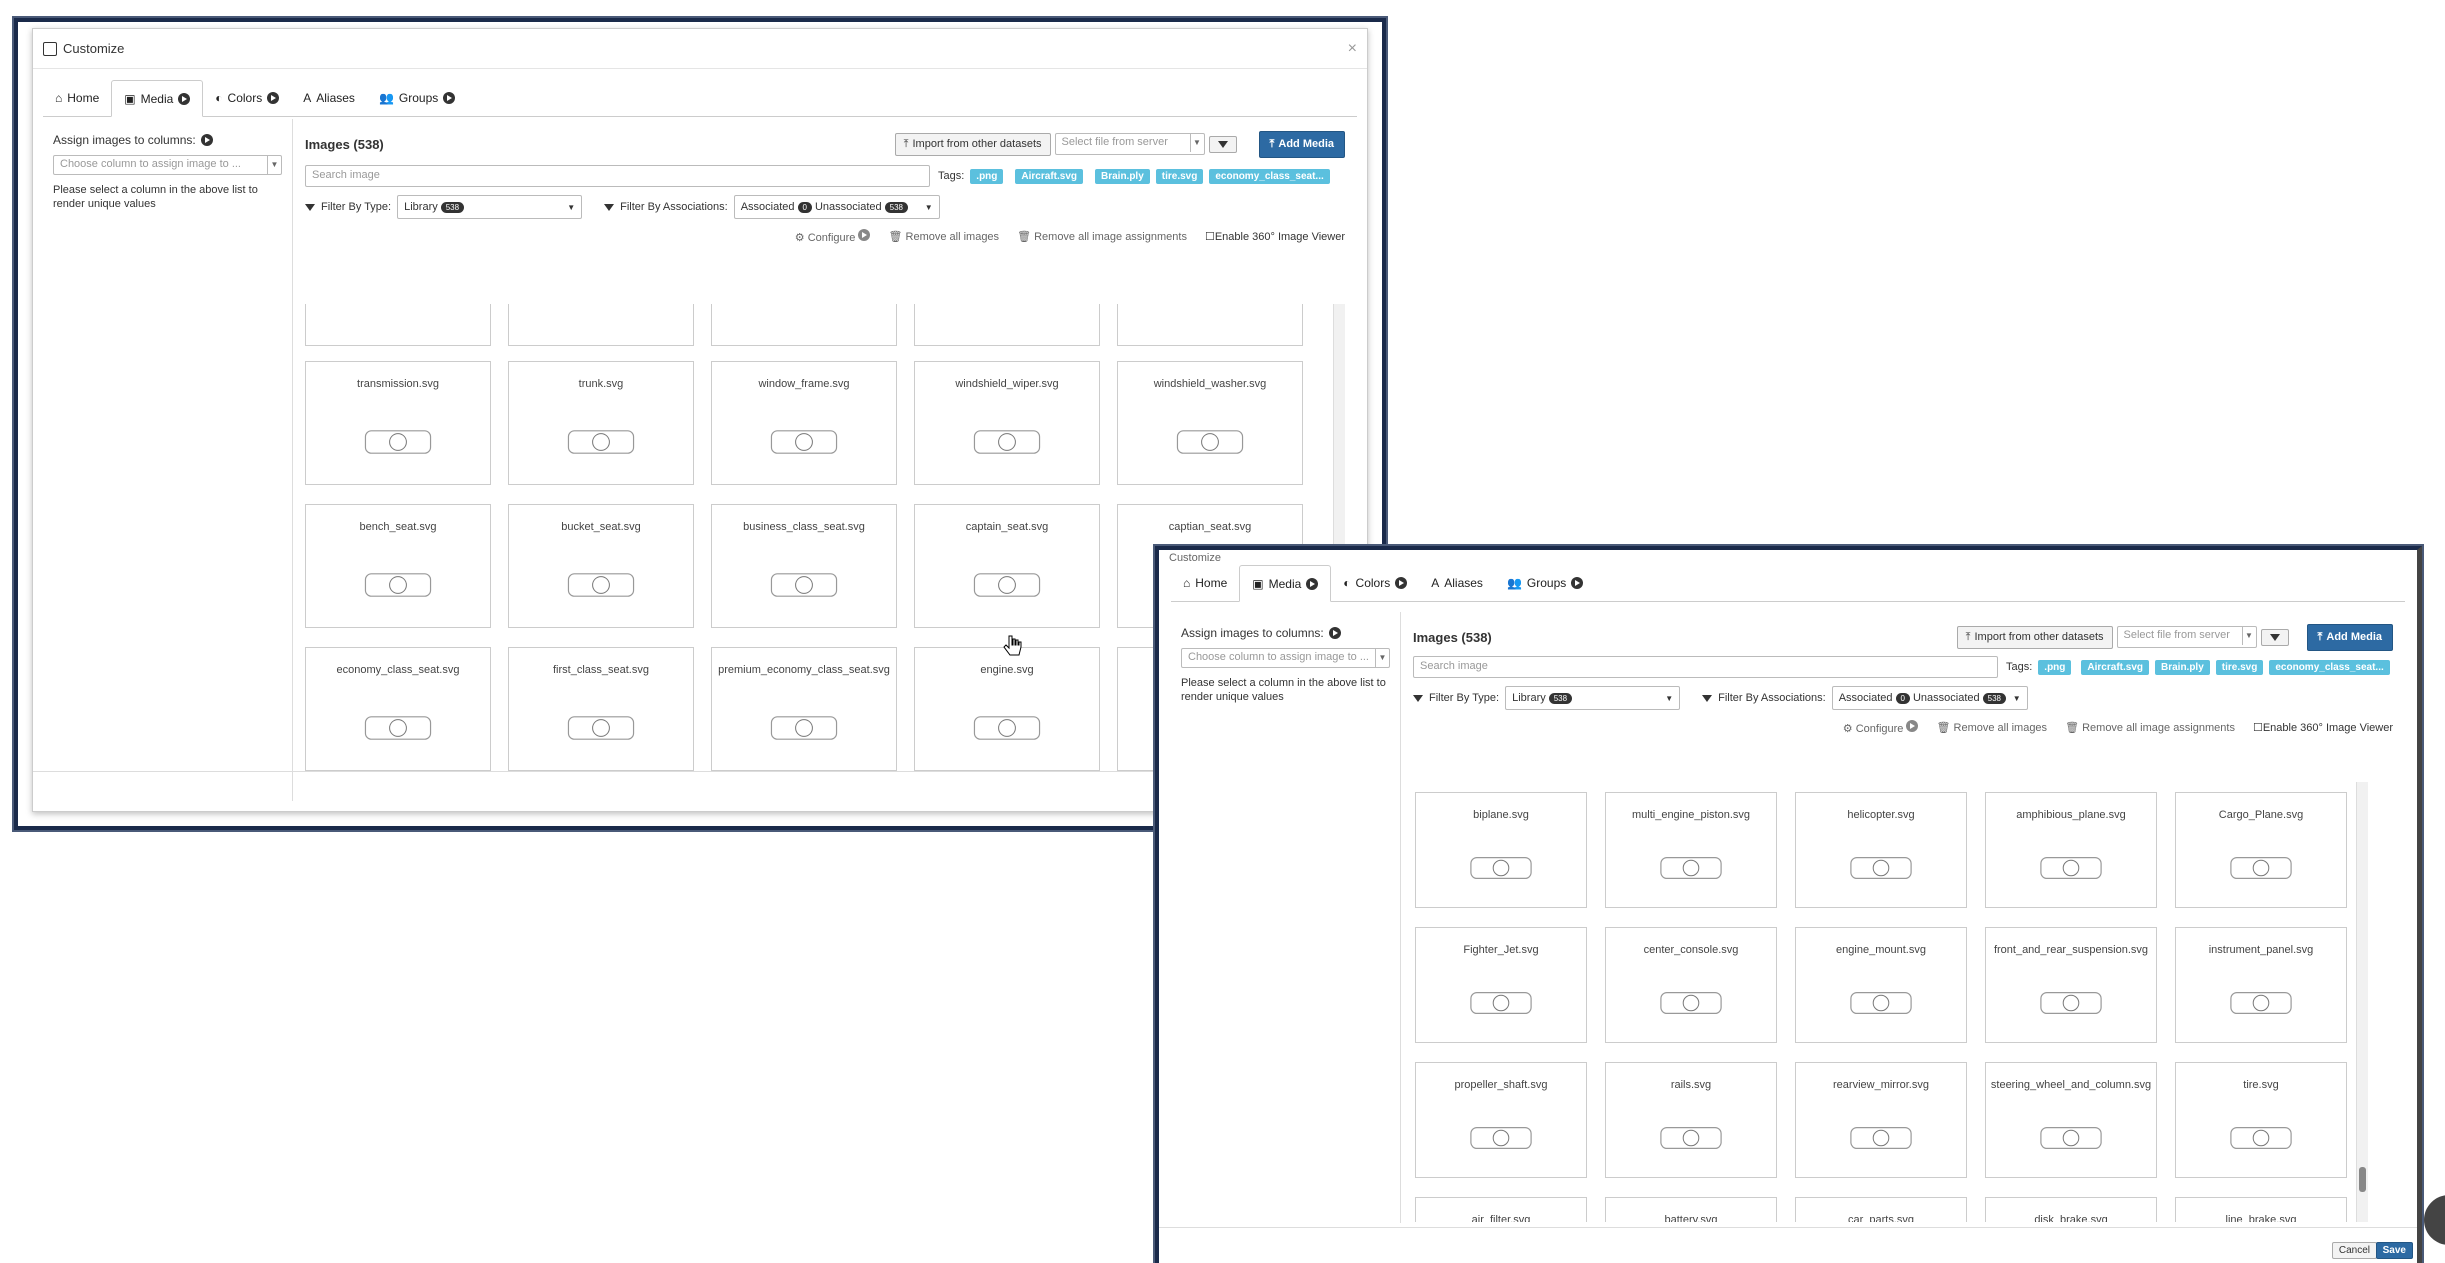 This screenshot has height=1263, width=2445. Describe the element at coordinates (2354, 637) in the screenshot. I see `add-media-label: Add Media` at that location.